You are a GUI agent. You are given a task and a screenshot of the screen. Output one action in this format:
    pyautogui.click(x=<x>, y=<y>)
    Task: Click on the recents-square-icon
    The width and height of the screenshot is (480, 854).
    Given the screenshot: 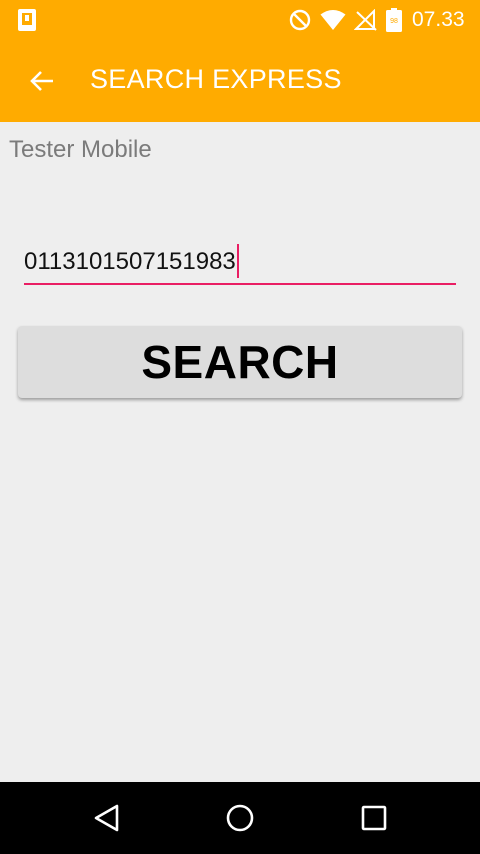 What is the action you would take?
    pyautogui.click(x=374, y=818)
    